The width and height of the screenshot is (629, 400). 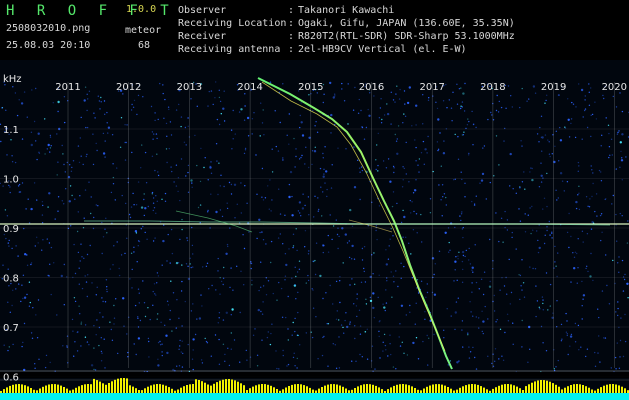 I want to click on app-version: 1.0.0, so click(x=141, y=9).